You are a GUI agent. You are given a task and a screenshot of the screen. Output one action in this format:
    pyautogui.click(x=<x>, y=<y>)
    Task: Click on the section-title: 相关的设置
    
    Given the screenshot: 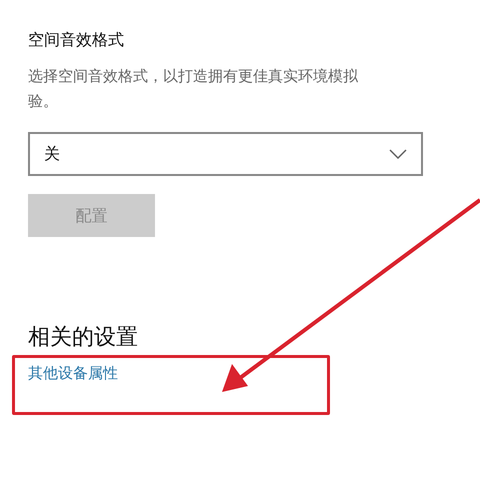 What is the action you would take?
    pyautogui.click(x=83, y=338)
    